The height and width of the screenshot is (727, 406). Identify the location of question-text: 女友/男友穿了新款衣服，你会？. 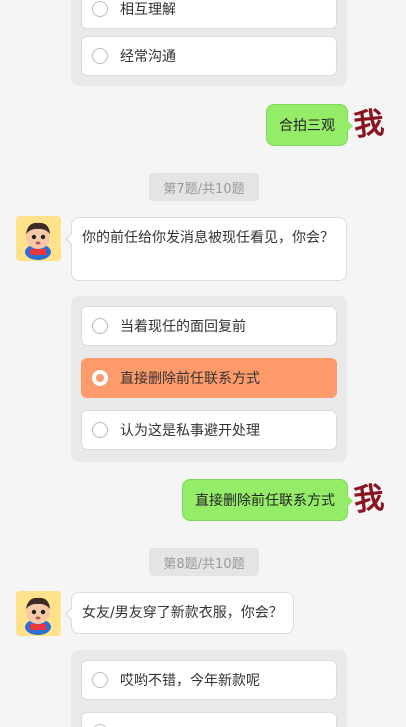
(182, 612).